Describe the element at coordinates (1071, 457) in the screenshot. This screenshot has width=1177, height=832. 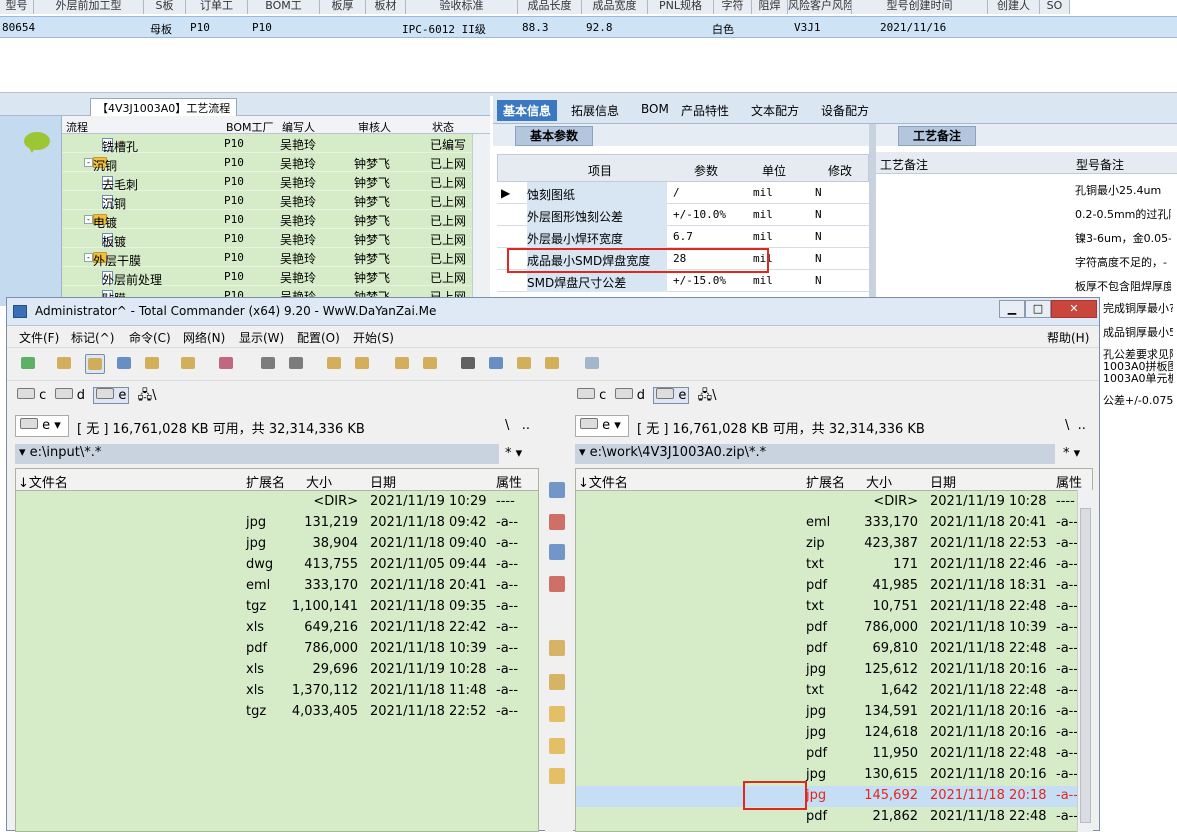
I see `right-filter: * ▾` at that location.